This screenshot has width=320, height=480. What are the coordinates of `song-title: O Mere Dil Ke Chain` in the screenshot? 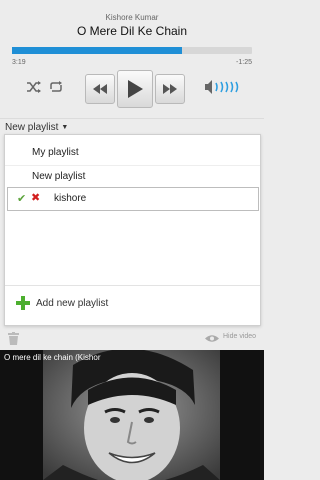 It's located at (132, 31).